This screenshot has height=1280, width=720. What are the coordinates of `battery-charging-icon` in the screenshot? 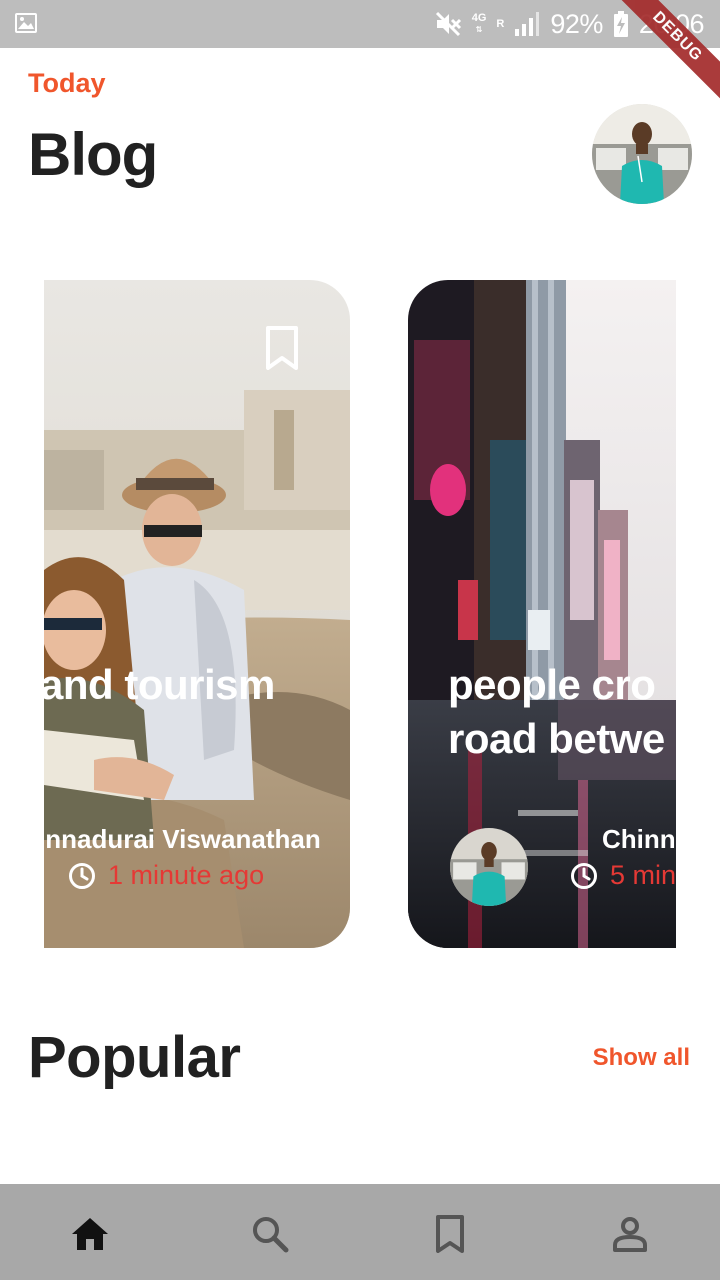 It's located at (620, 24).